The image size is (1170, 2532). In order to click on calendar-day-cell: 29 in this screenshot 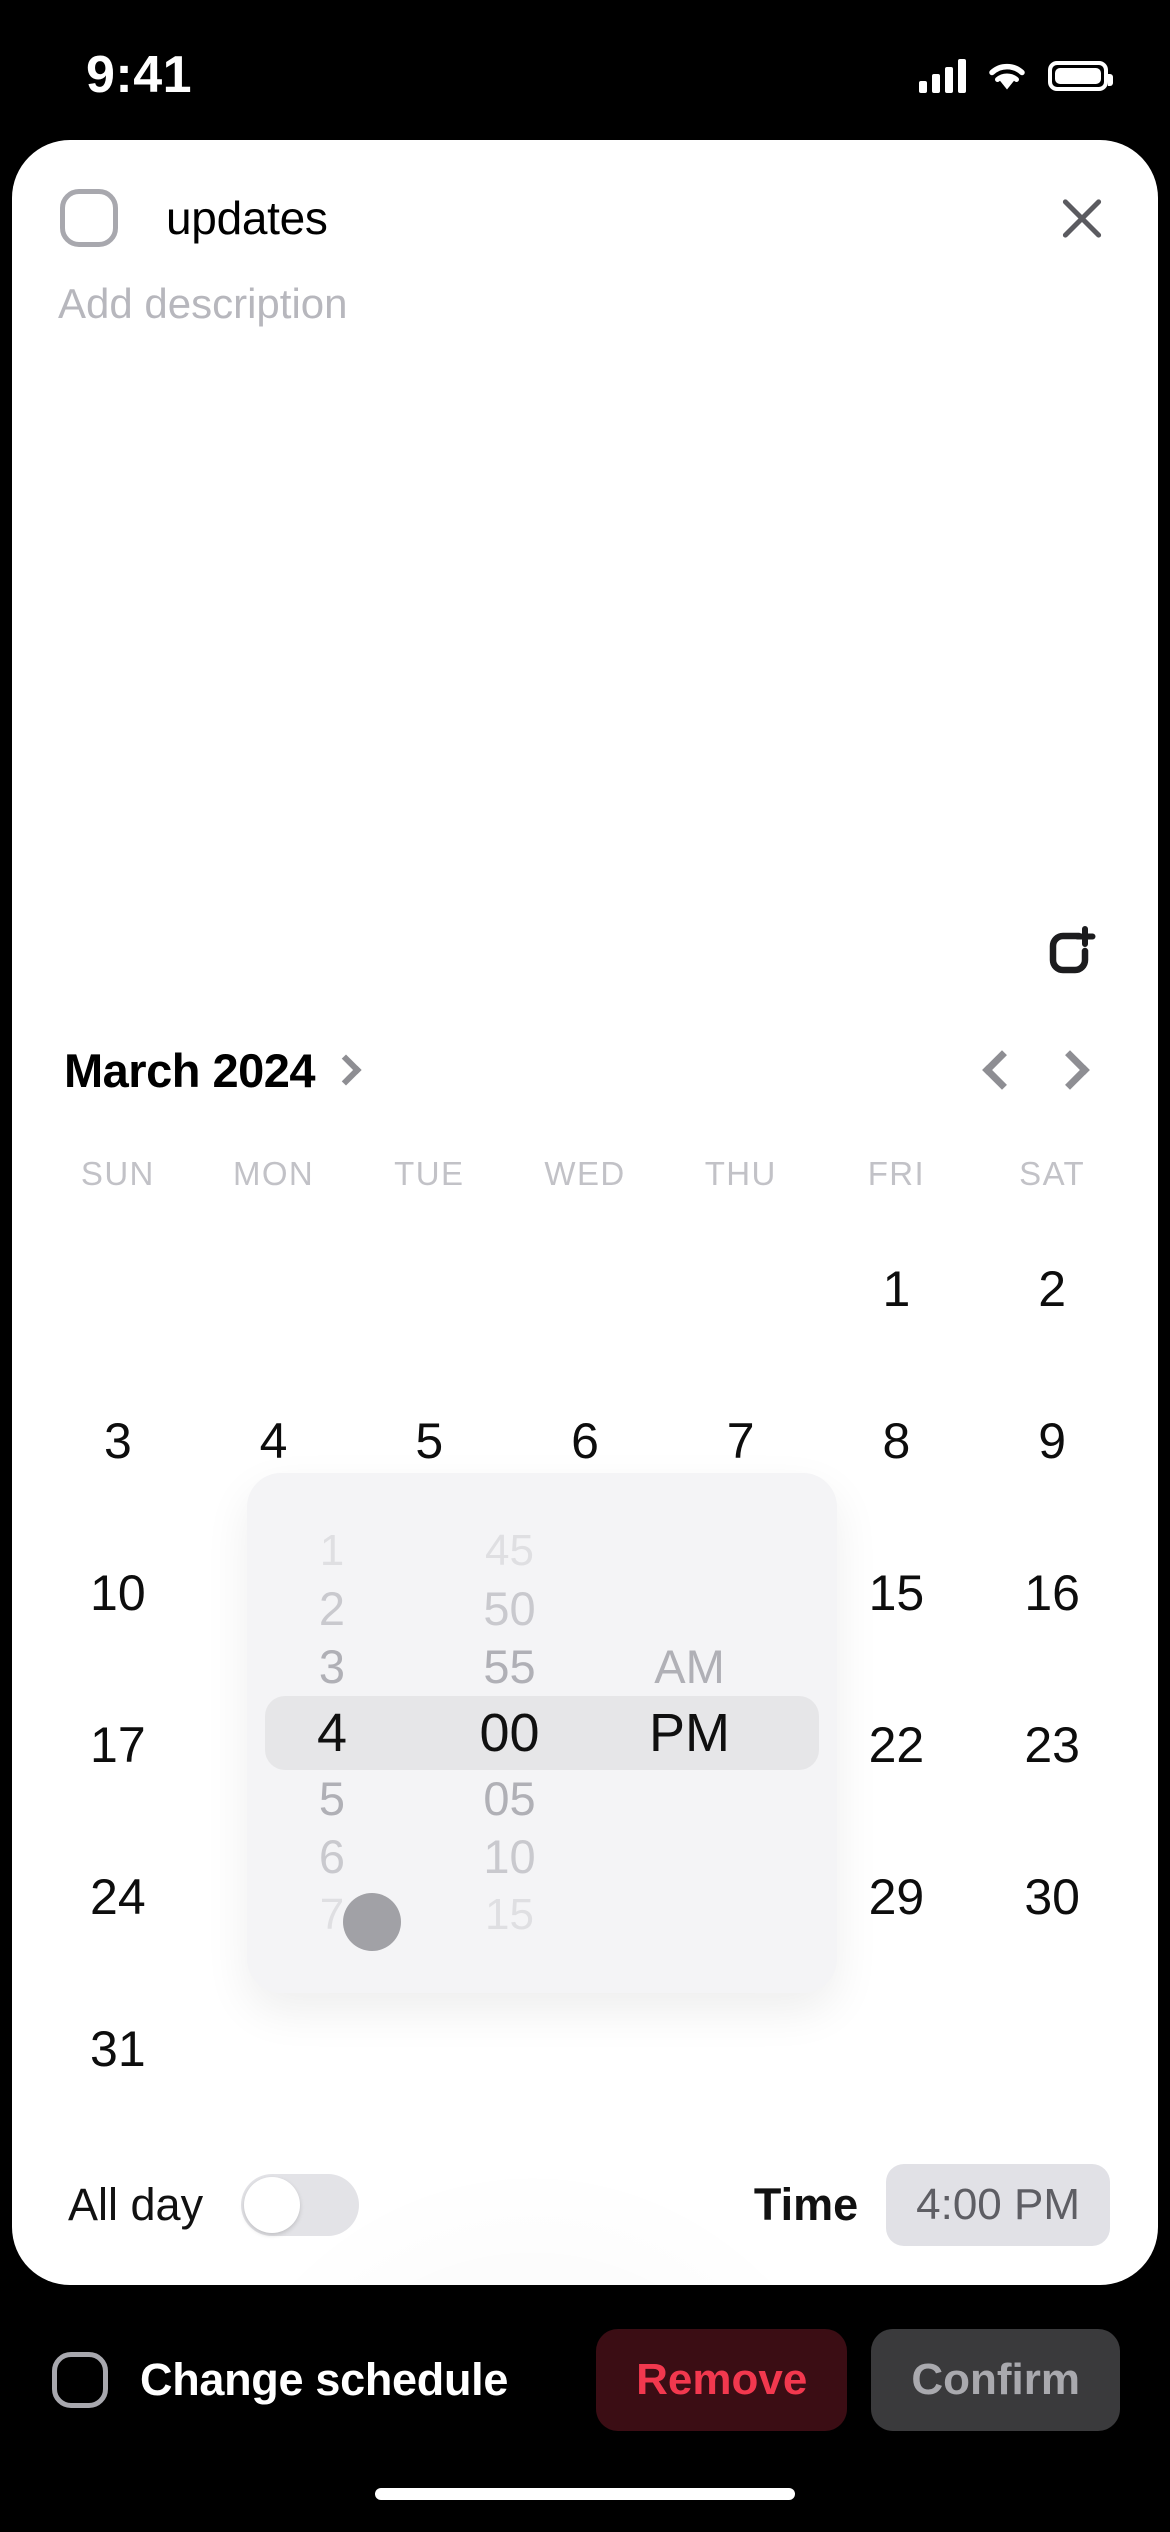, I will do `click(897, 1897)`.